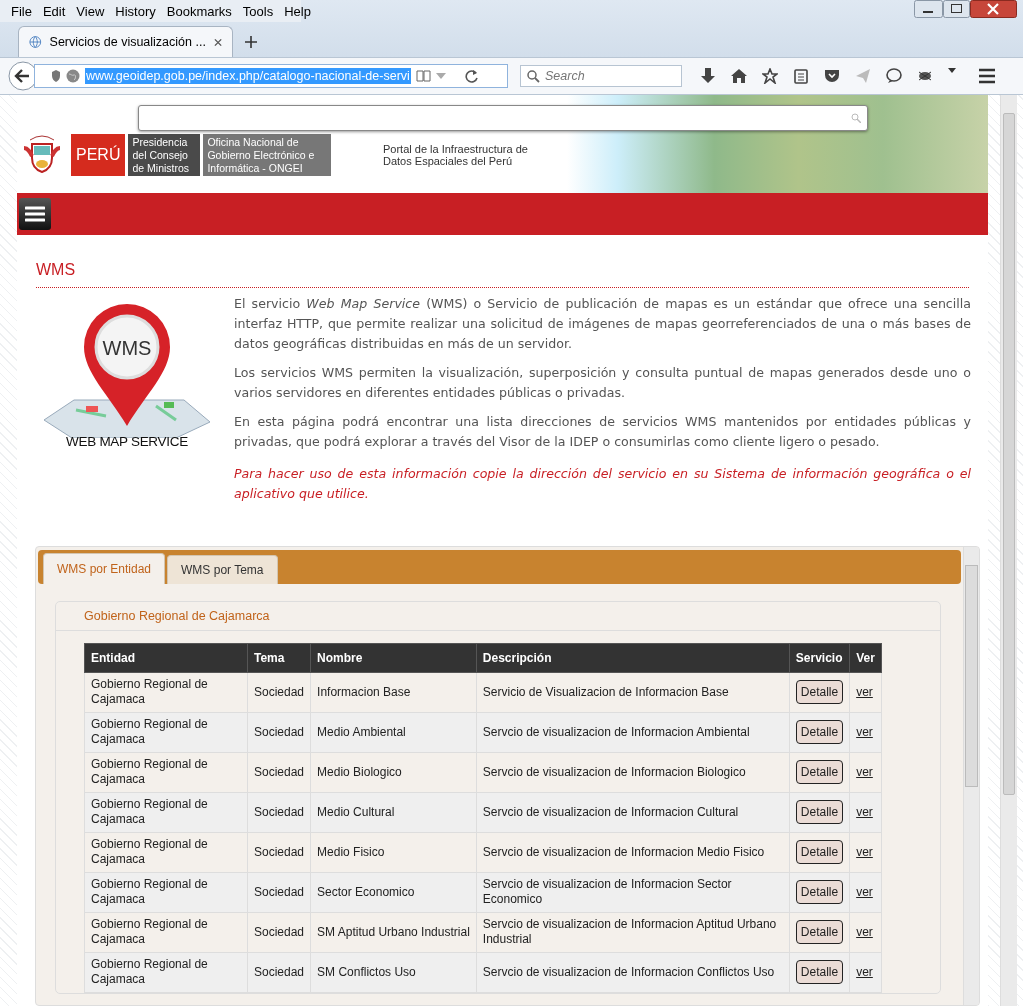  I want to click on column-header: Entidad, so click(166, 657).